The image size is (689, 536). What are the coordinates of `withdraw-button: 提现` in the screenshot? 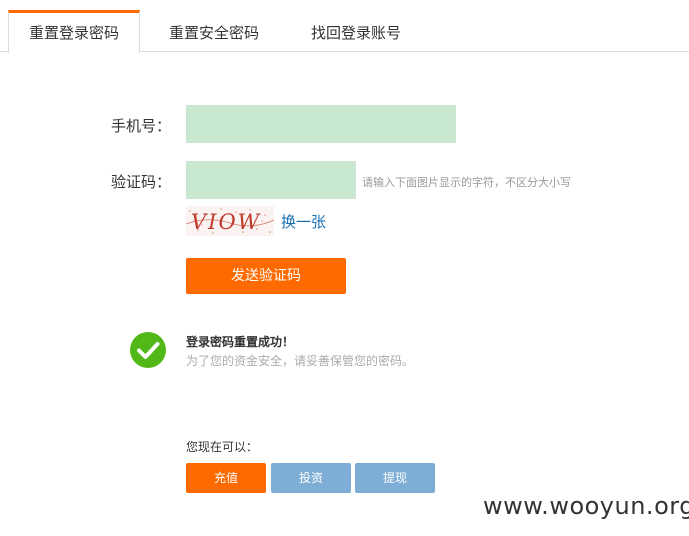 It's located at (395, 478).